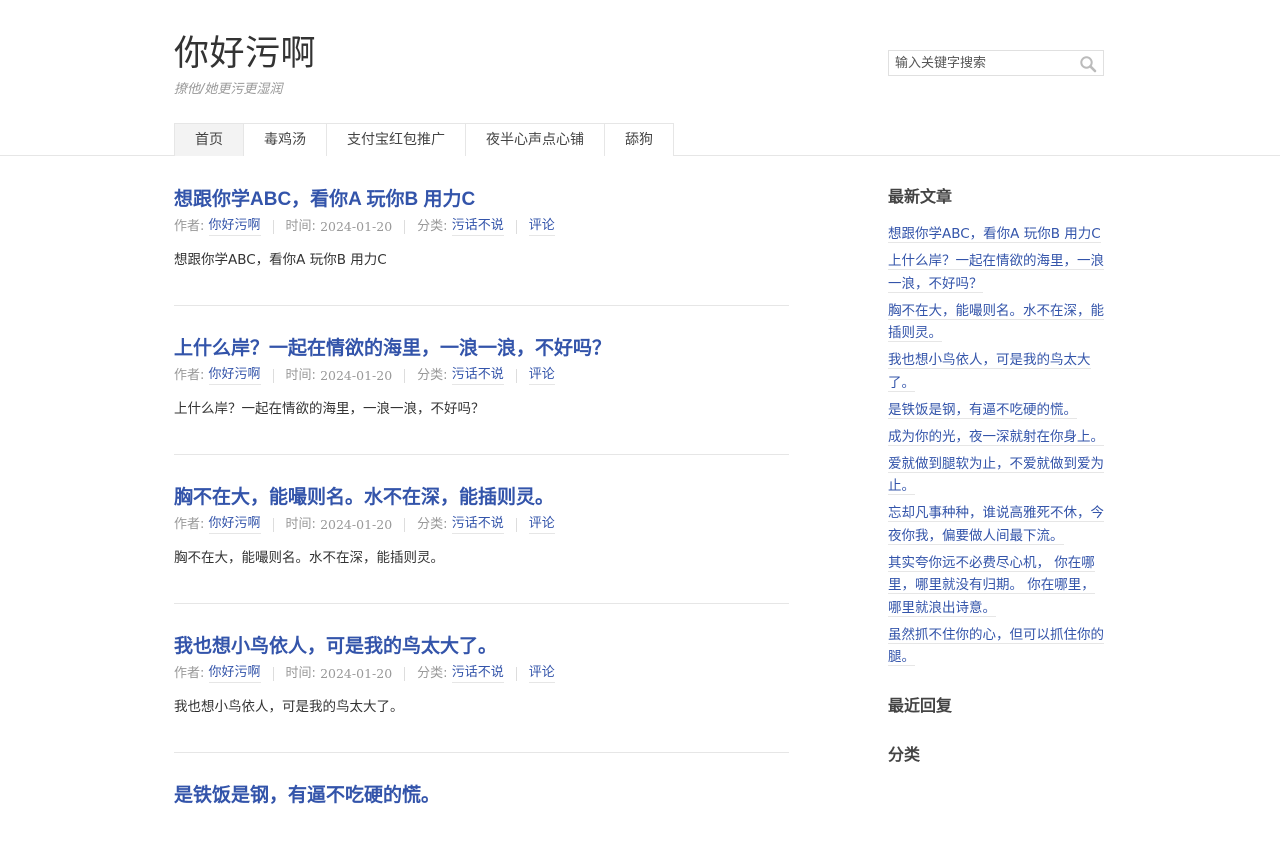  Describe the element at coordinates (280, 260) in the screenshot. I see `post-excerpt: 想跟你学ABC，看你A 玩你B 用力C` at that location.